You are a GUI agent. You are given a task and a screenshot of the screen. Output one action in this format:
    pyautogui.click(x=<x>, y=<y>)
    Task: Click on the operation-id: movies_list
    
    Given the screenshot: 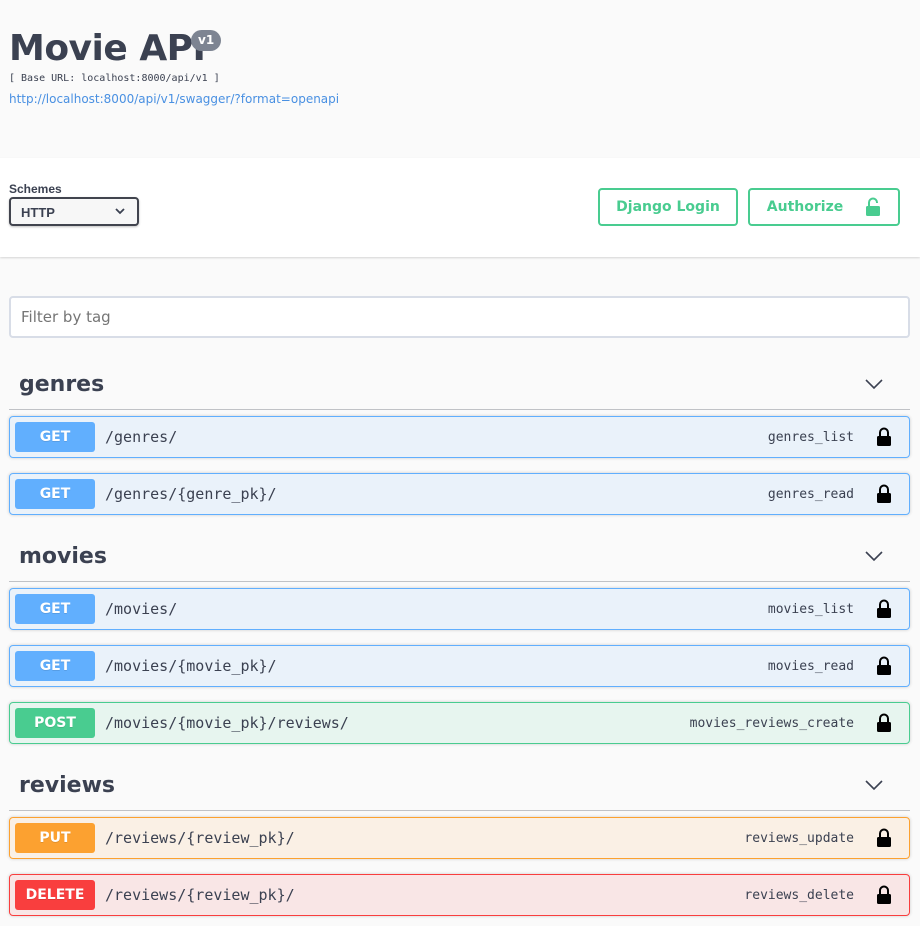 What is the action you would take?
    pyautogui.click(x=810, y=609)
    